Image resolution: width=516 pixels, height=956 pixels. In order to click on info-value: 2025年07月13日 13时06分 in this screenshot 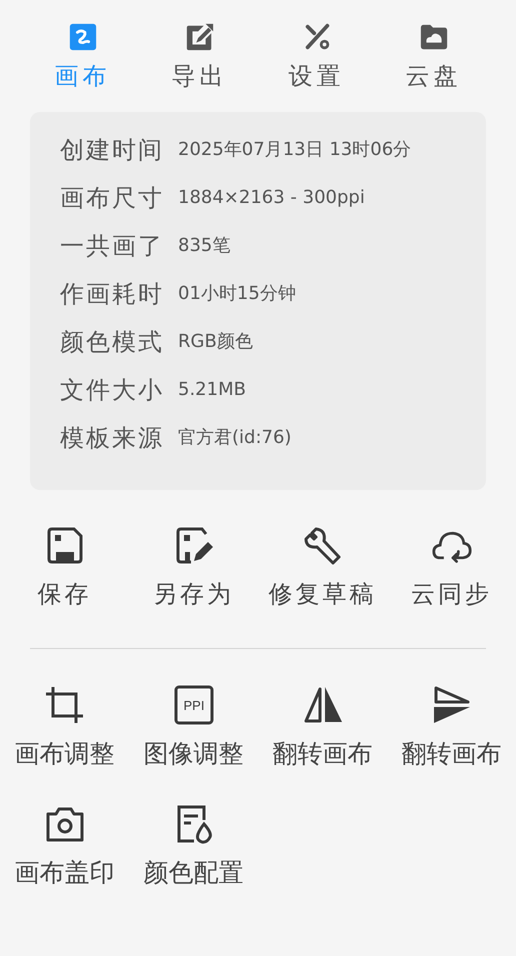, I will do `click(295, 150)`.